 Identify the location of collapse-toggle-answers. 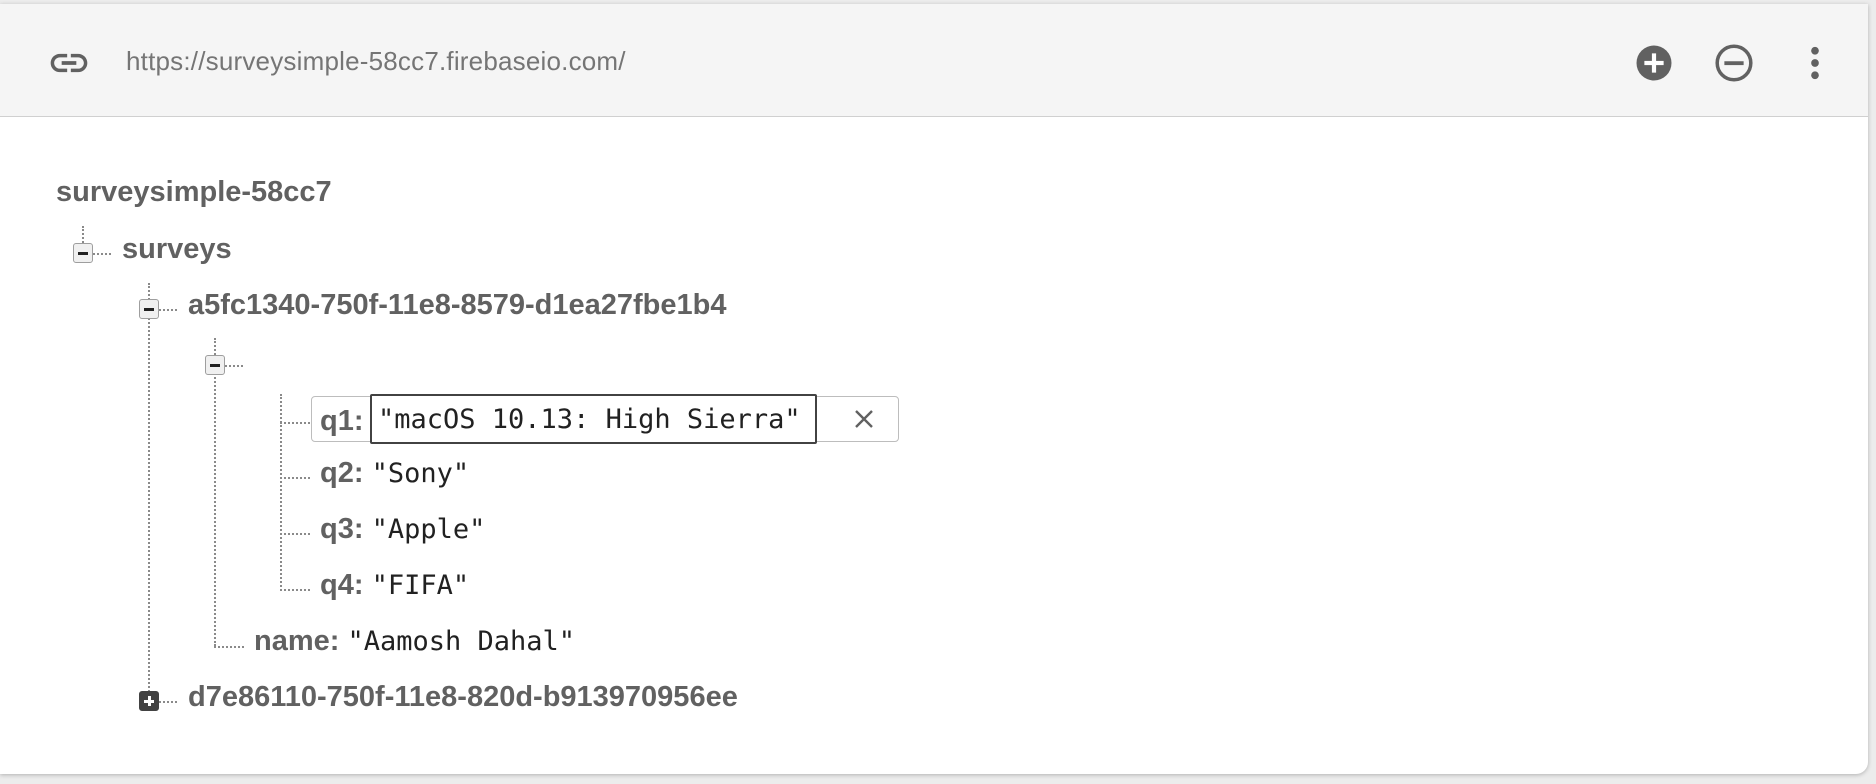
(215, 365).